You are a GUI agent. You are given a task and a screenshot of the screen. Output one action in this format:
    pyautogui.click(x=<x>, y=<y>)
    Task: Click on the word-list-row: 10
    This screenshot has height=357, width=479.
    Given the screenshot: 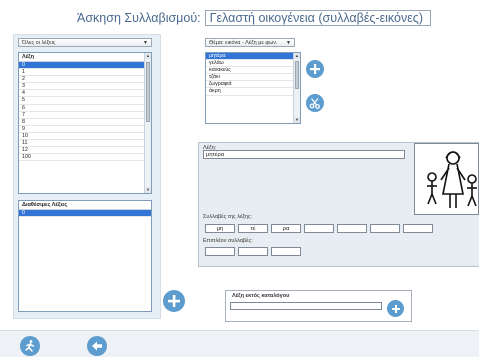 What is the action you would take?
    pyautogui.click(x=85, y=137)
    